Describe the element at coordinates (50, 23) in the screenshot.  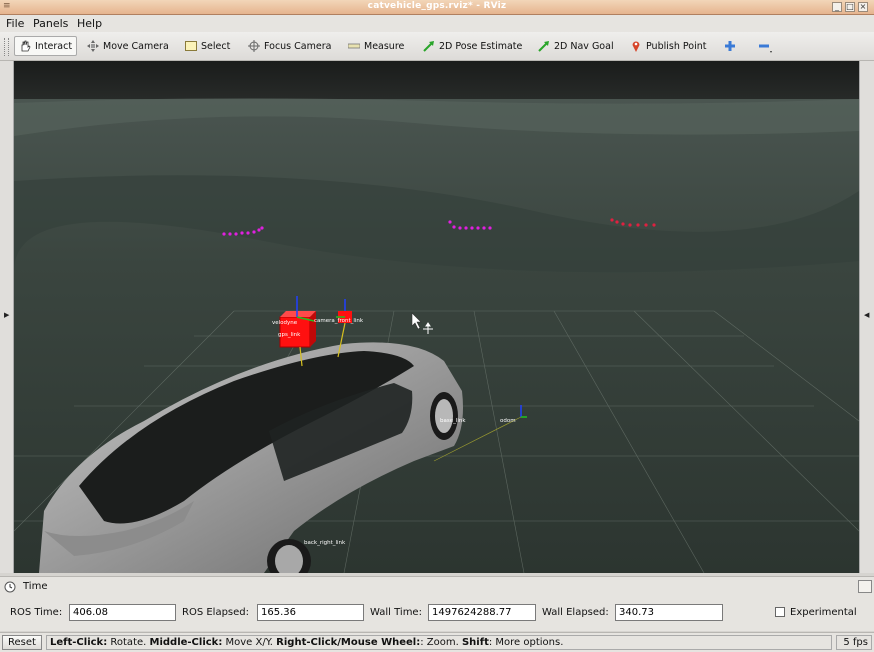
I see `menu-panels: Panels` at that location.